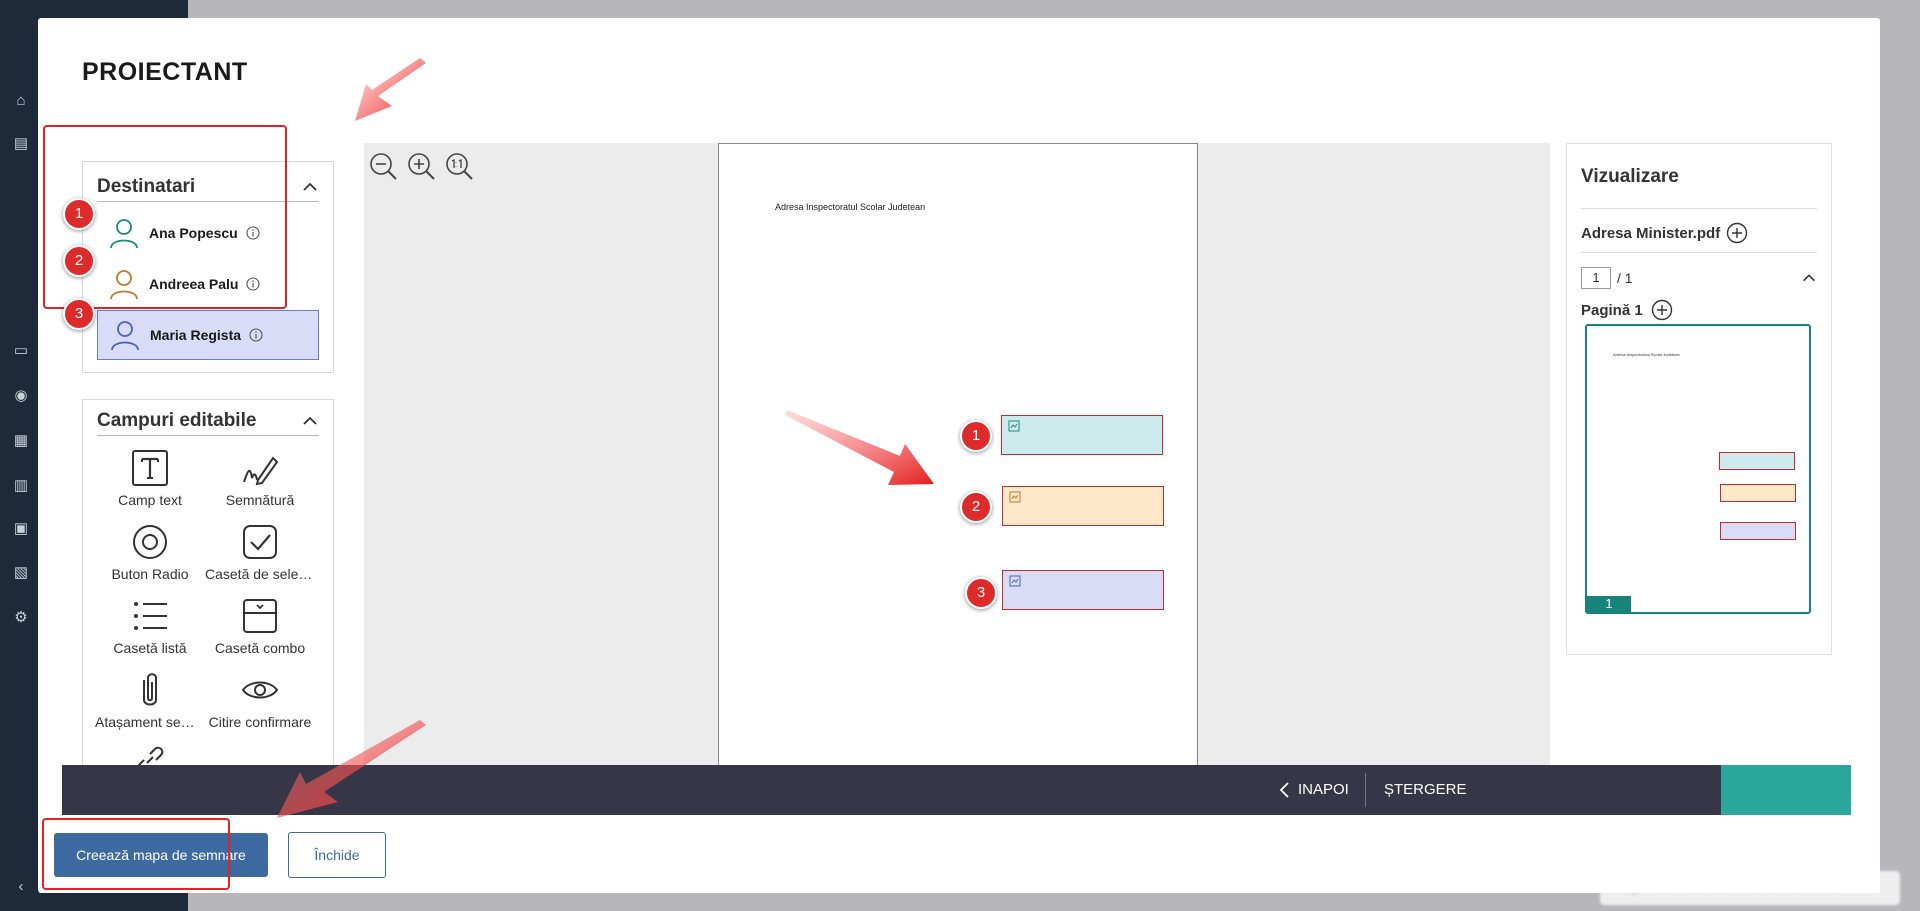 Image resolution: width=1920 pixels, height=911 pixels. What do you see at coordinates (981, 593) in the screenshot?
I see `field-badge-3: 3` at bounding box center [981, 593].